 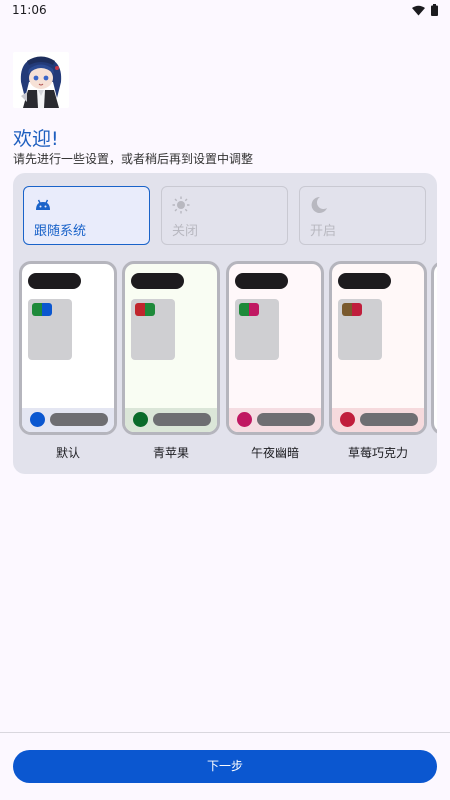 What do you see at coordinates (225, 732) in the screenshot?
I see `bottom-divider` at bounding box center [225, 732].